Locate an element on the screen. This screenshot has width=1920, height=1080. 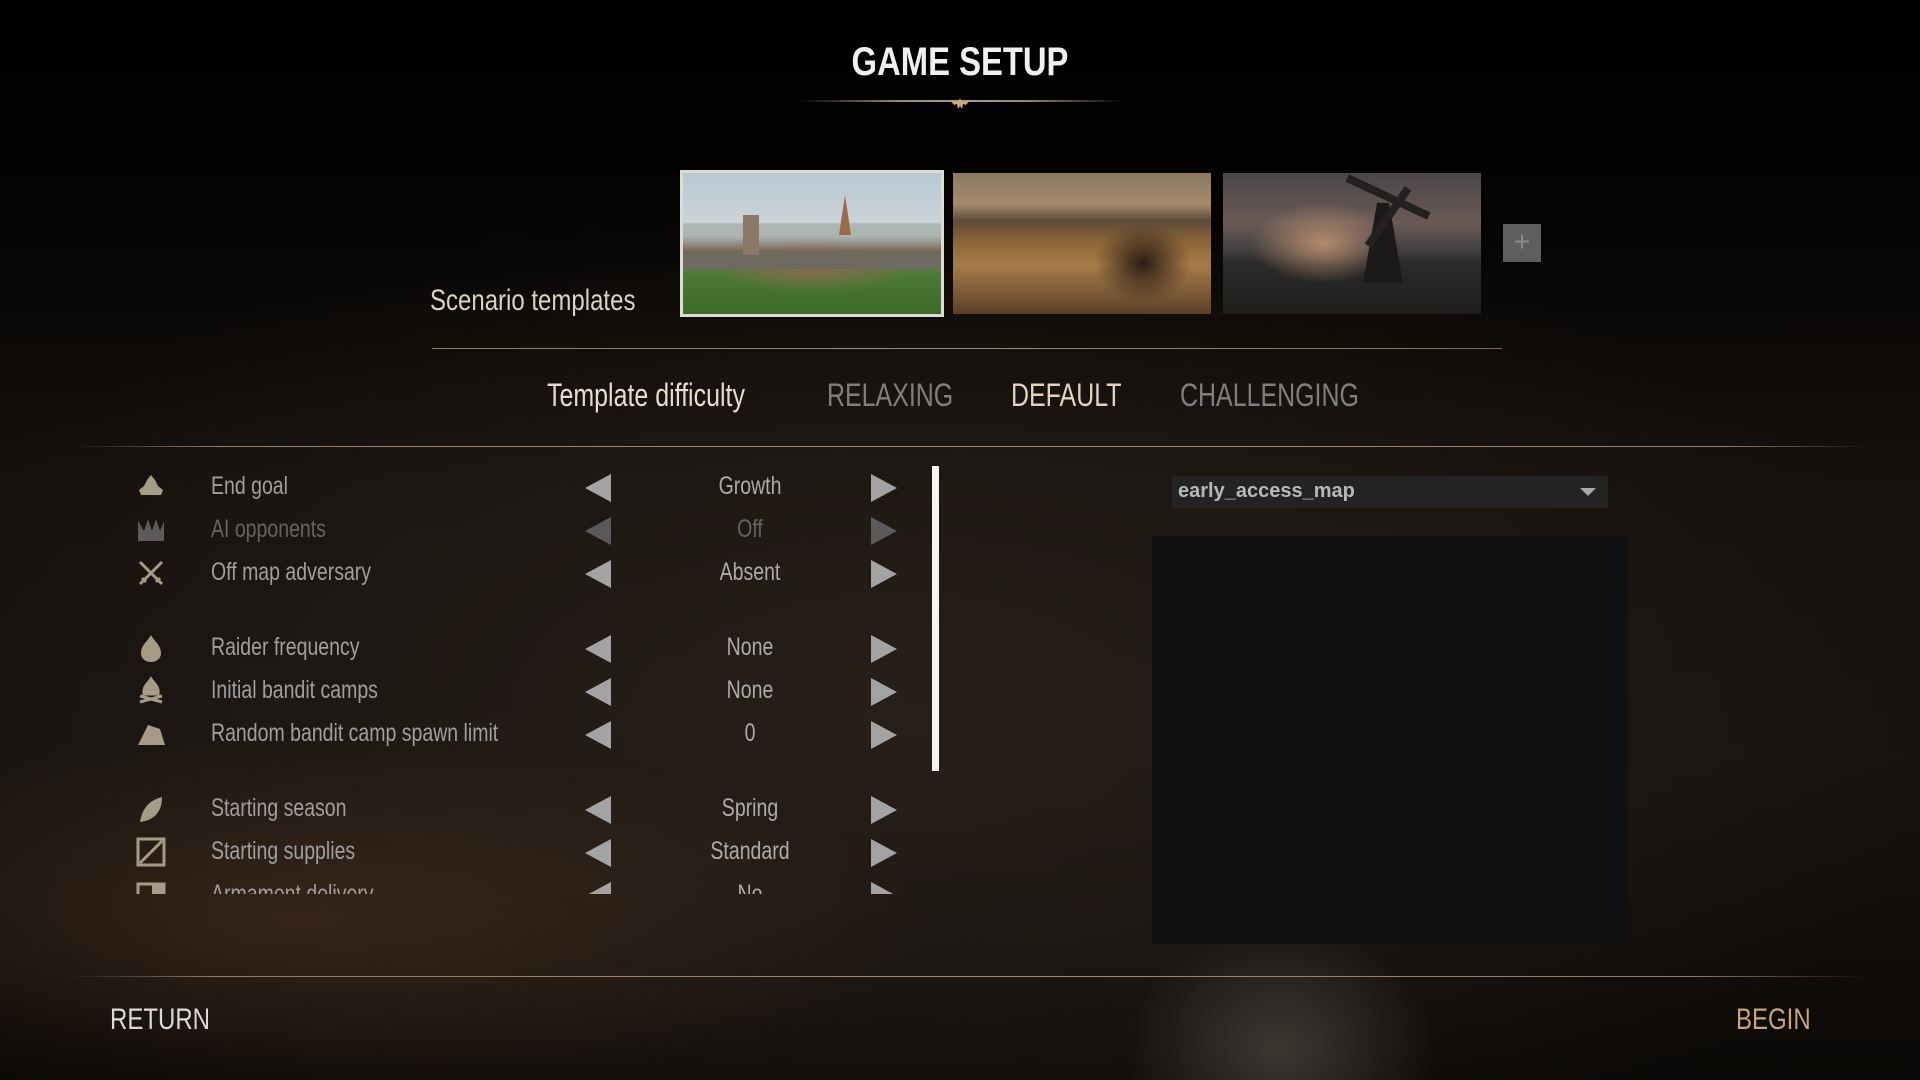
crossed-swords-icon is located at coordinates (151, 573).